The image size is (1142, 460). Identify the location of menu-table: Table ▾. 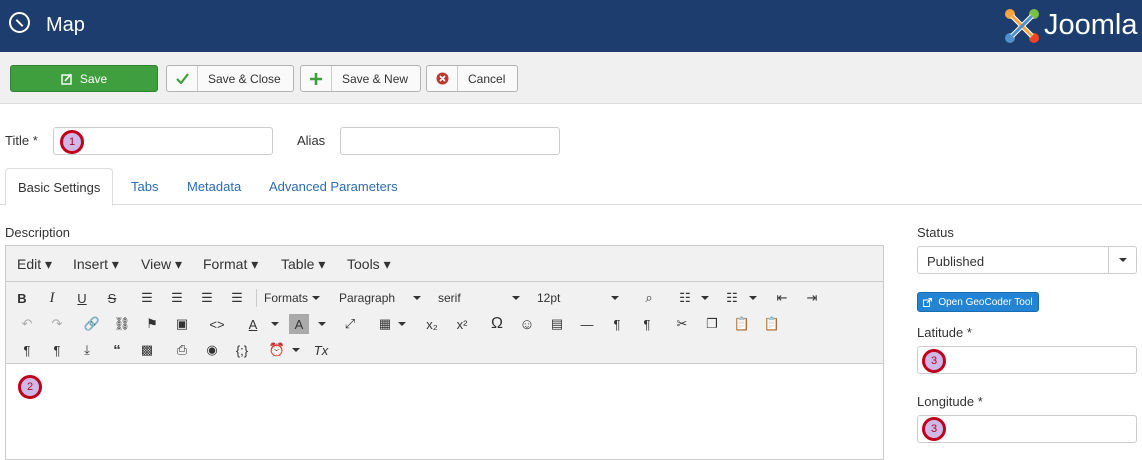
(303, 264).